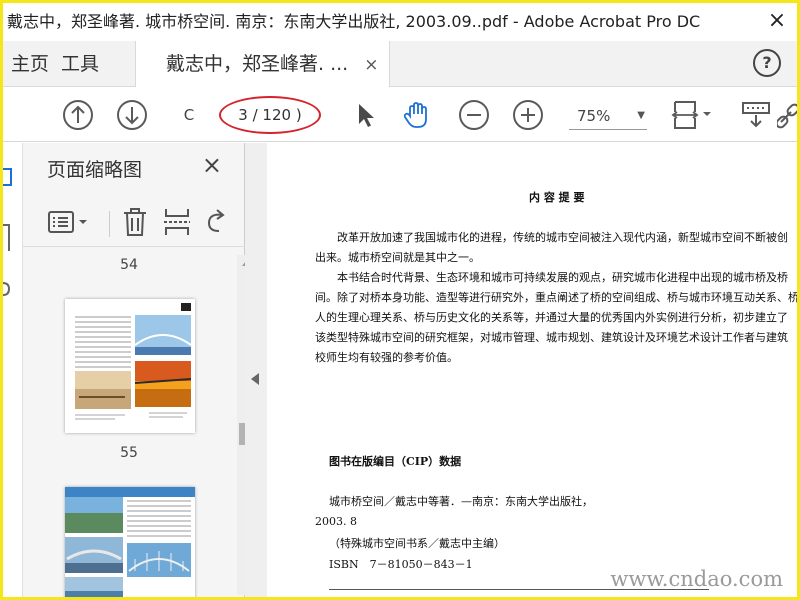 The image size is (800, 600). I want to click on tab-document: 戴志中，郑圣峰著. ... ×, so click(262, 64).